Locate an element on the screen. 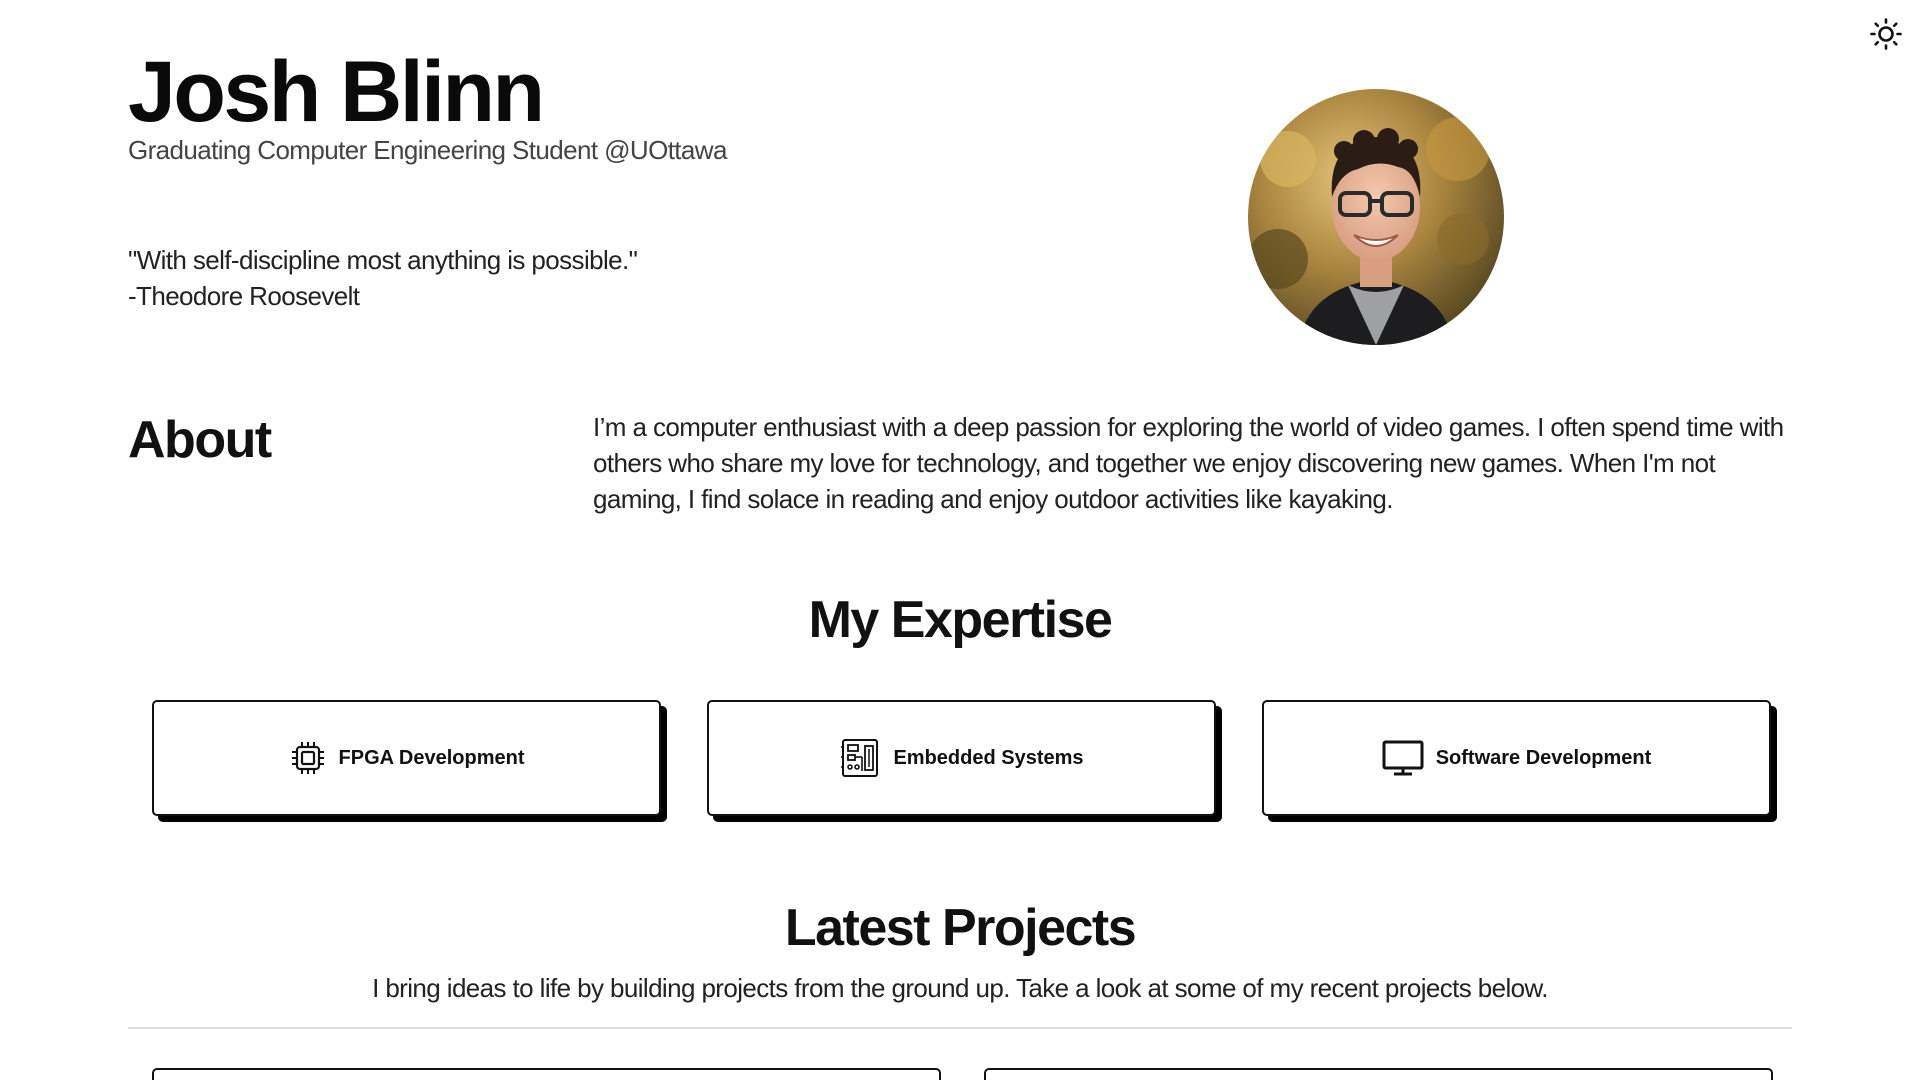 The image size is (1920, 1080). about-title: About is located at coordinates (200, 440).